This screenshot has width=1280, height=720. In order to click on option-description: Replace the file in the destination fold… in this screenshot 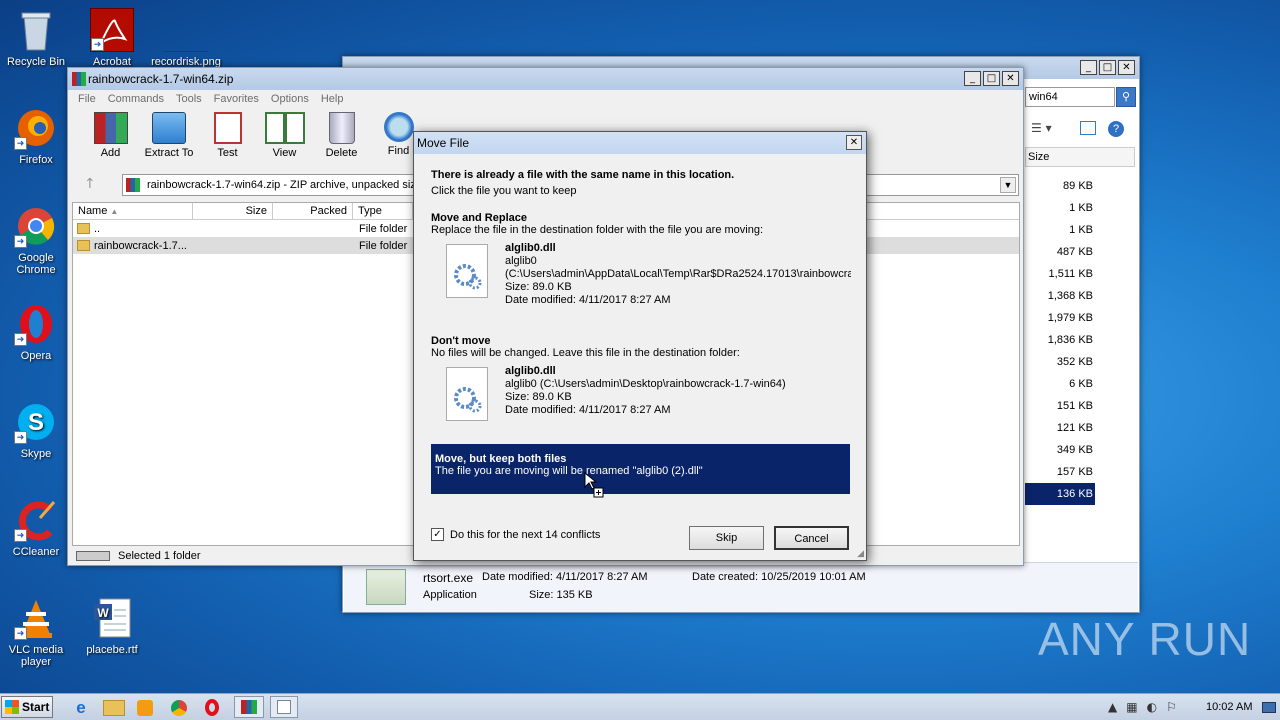, I will do `click(597, 230)`.